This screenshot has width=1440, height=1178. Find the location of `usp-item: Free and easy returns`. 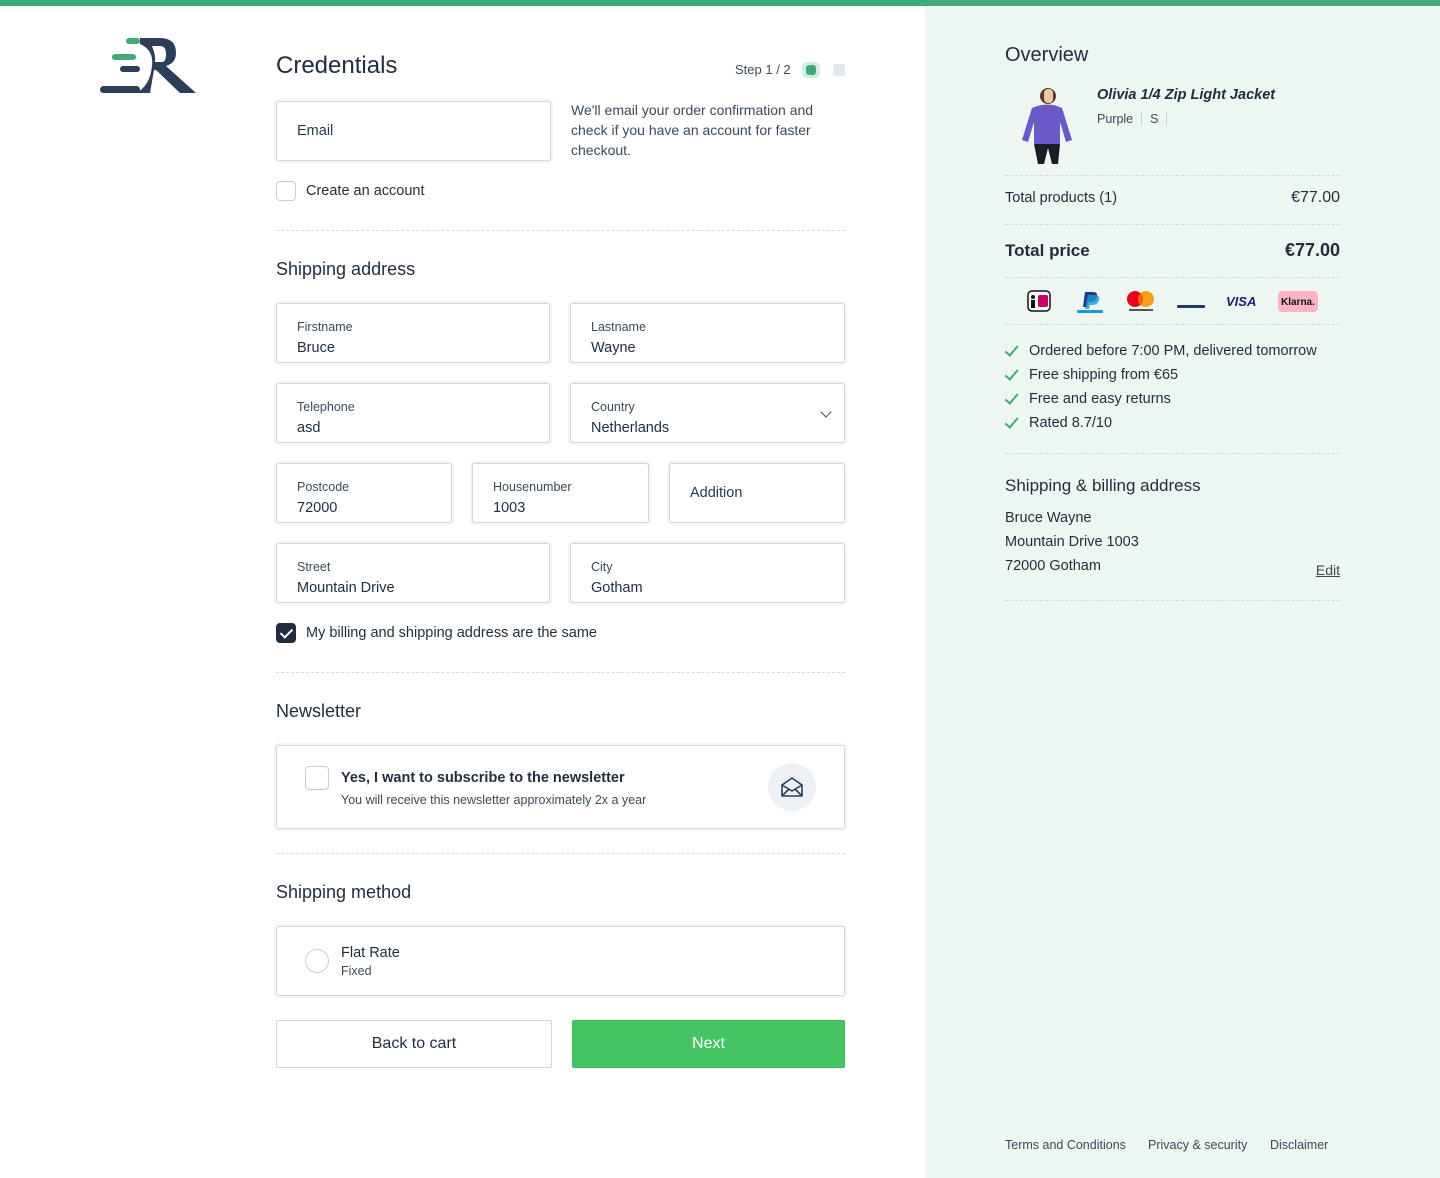

usp-item: Free and easy returns is located at coordinates (1088, 399).